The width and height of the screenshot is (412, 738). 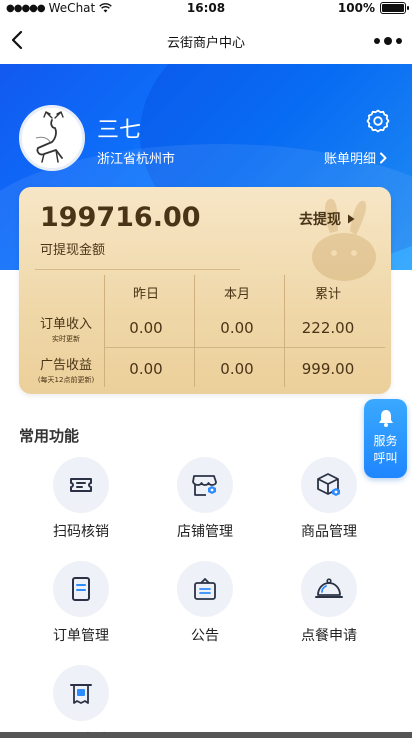 I want to click on row-label-order-income: 订单收入 实时更新, so click(x=65, y=330).